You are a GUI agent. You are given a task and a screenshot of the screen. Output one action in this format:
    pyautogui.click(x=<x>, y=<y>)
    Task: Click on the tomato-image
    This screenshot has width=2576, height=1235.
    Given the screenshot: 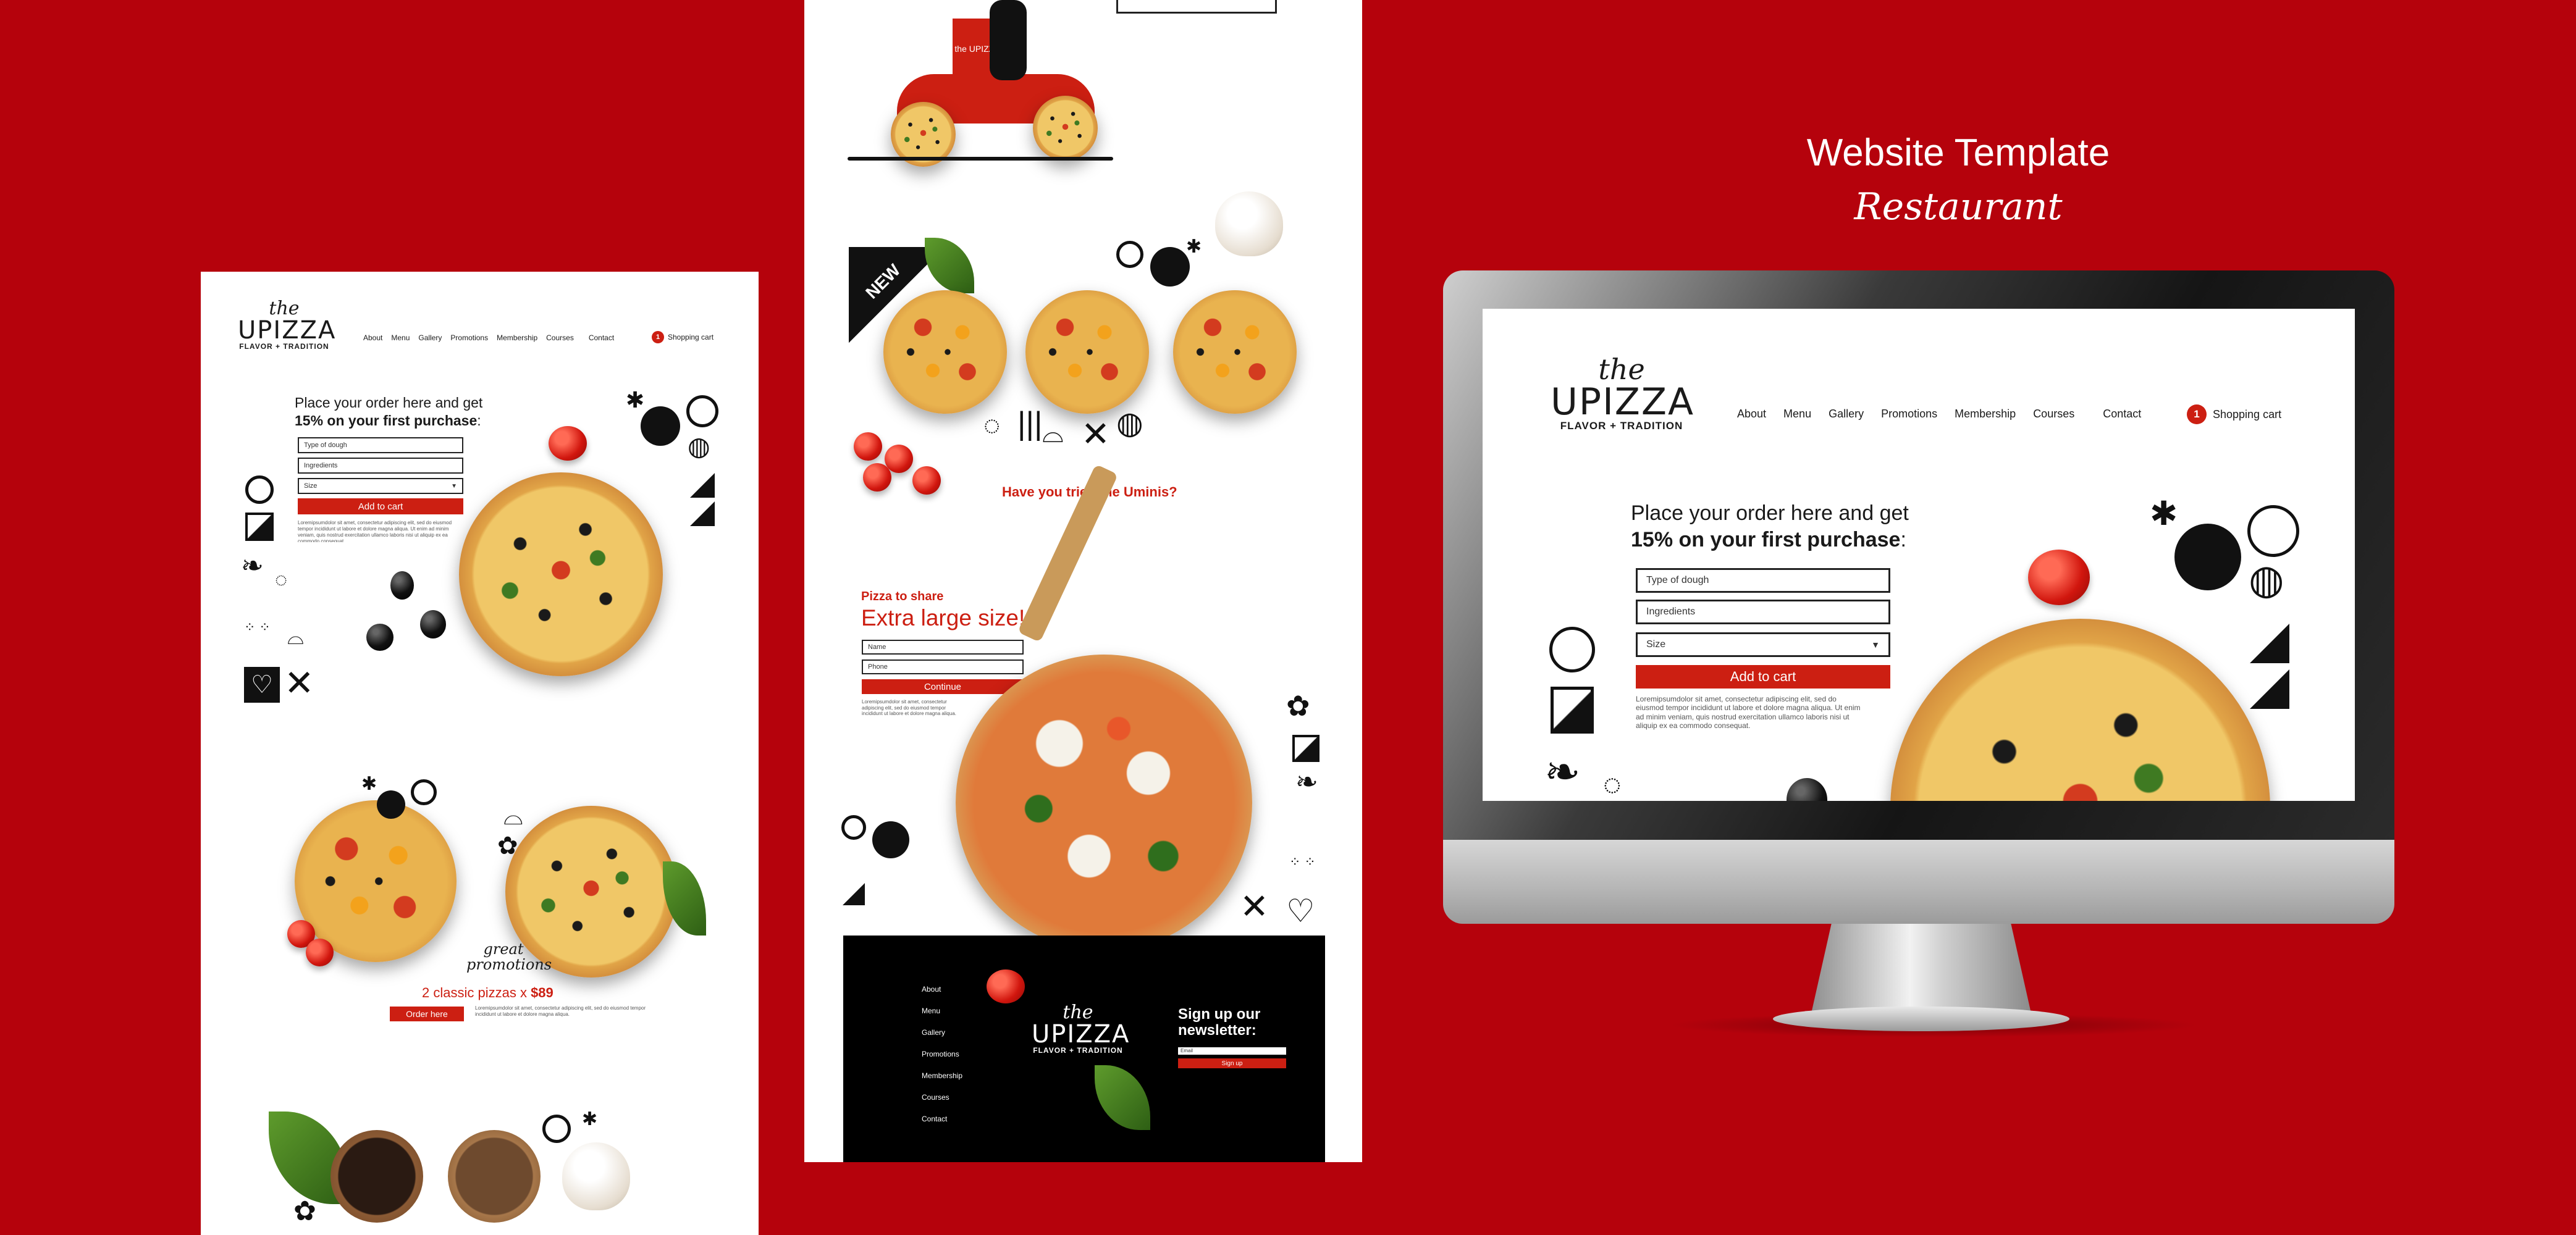 What is the action you would take?
    pyautogui.click(x=568, y=444)
    